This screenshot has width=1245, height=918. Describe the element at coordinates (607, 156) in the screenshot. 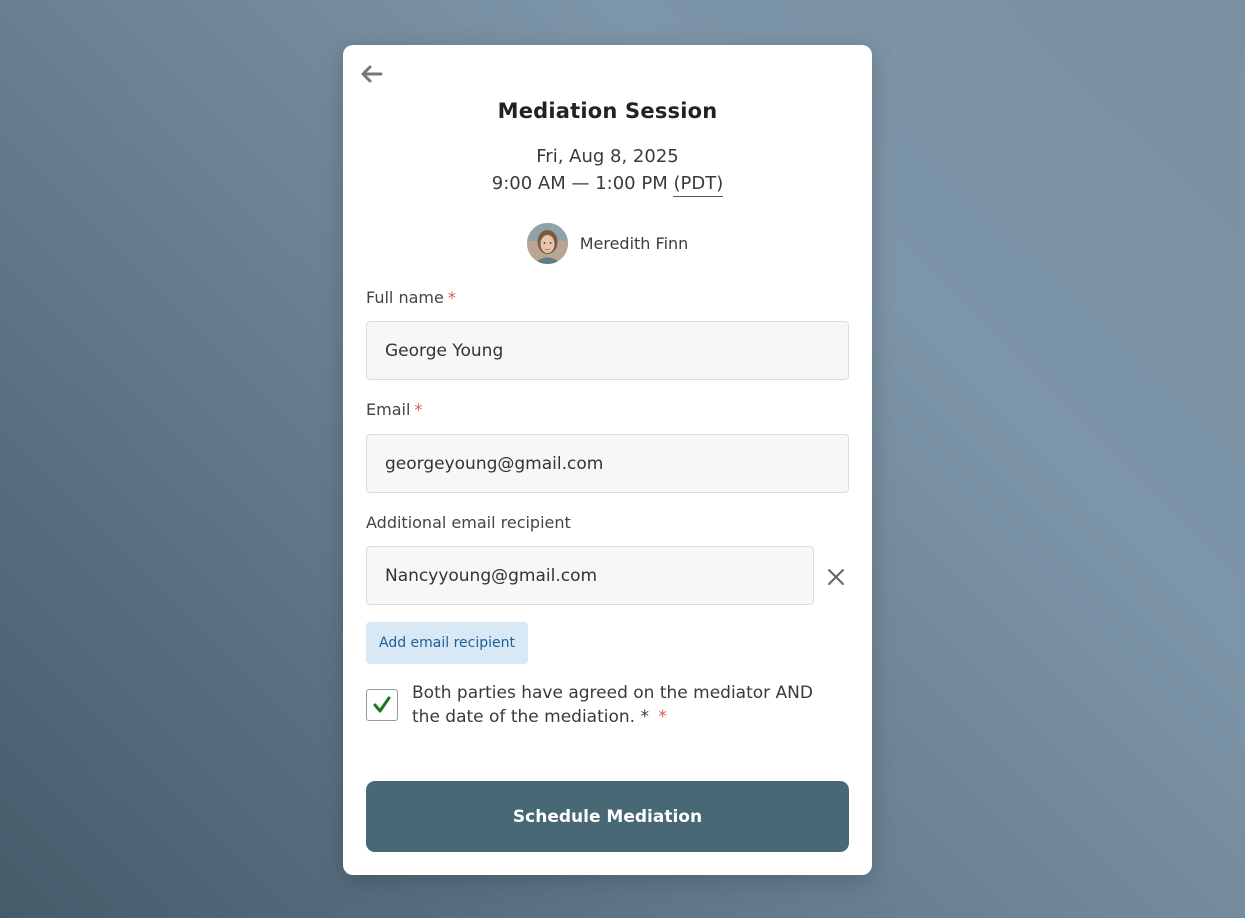

I see `event-date: Fri, Aug 8, 2025` at that location.